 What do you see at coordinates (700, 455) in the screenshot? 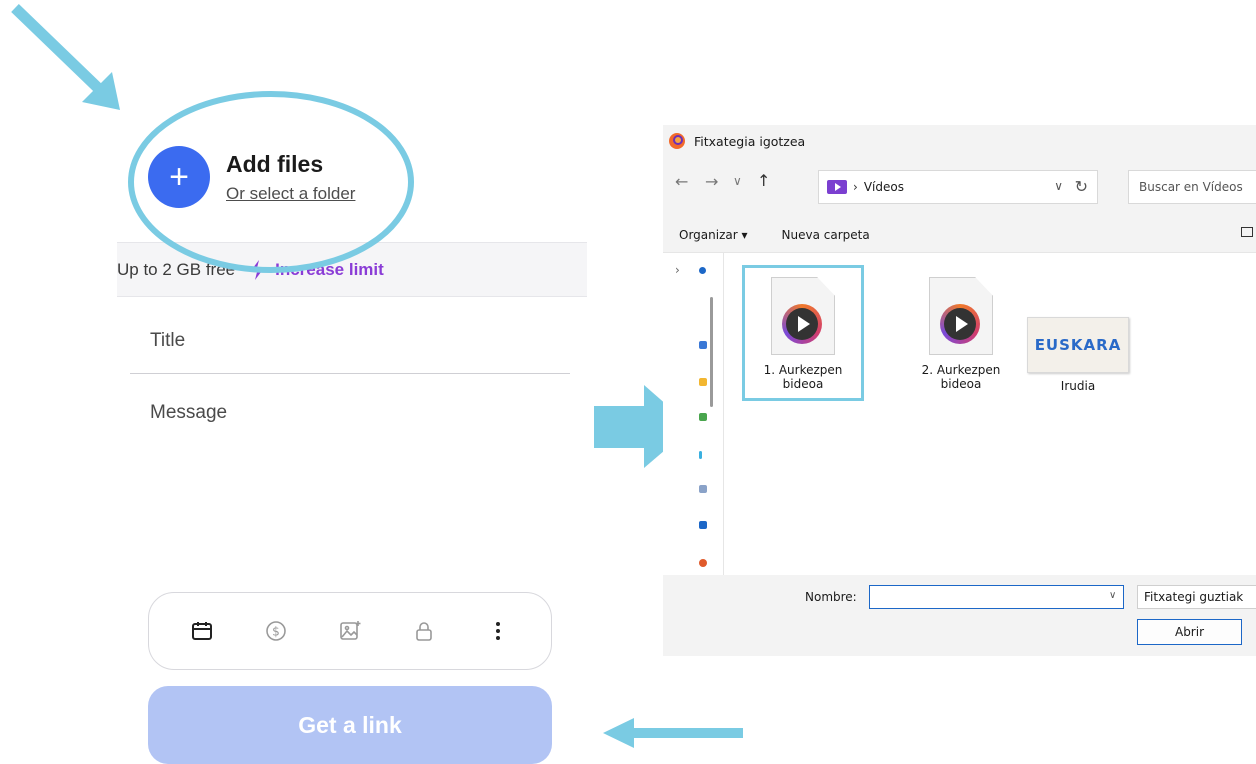
I see `network-icon` at bounding box center [700, 455].